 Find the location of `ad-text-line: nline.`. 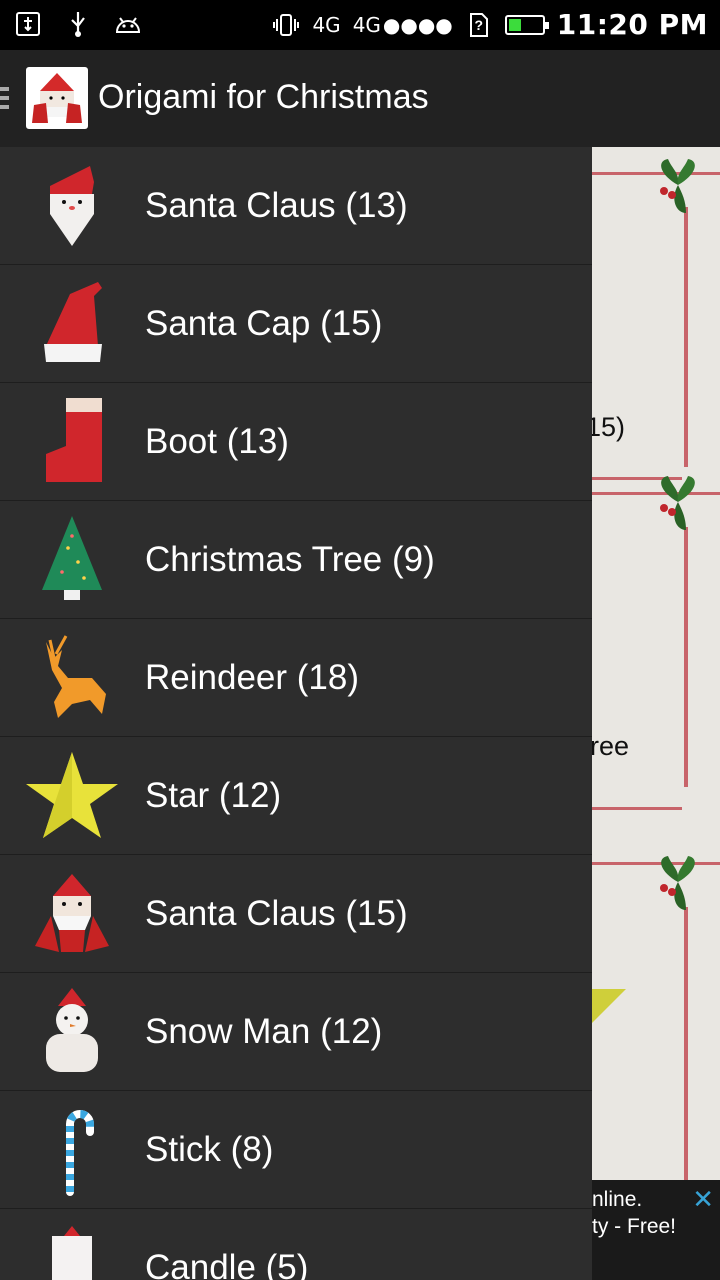

ad-text-line: nline. is located at coordinates (617, 1199).